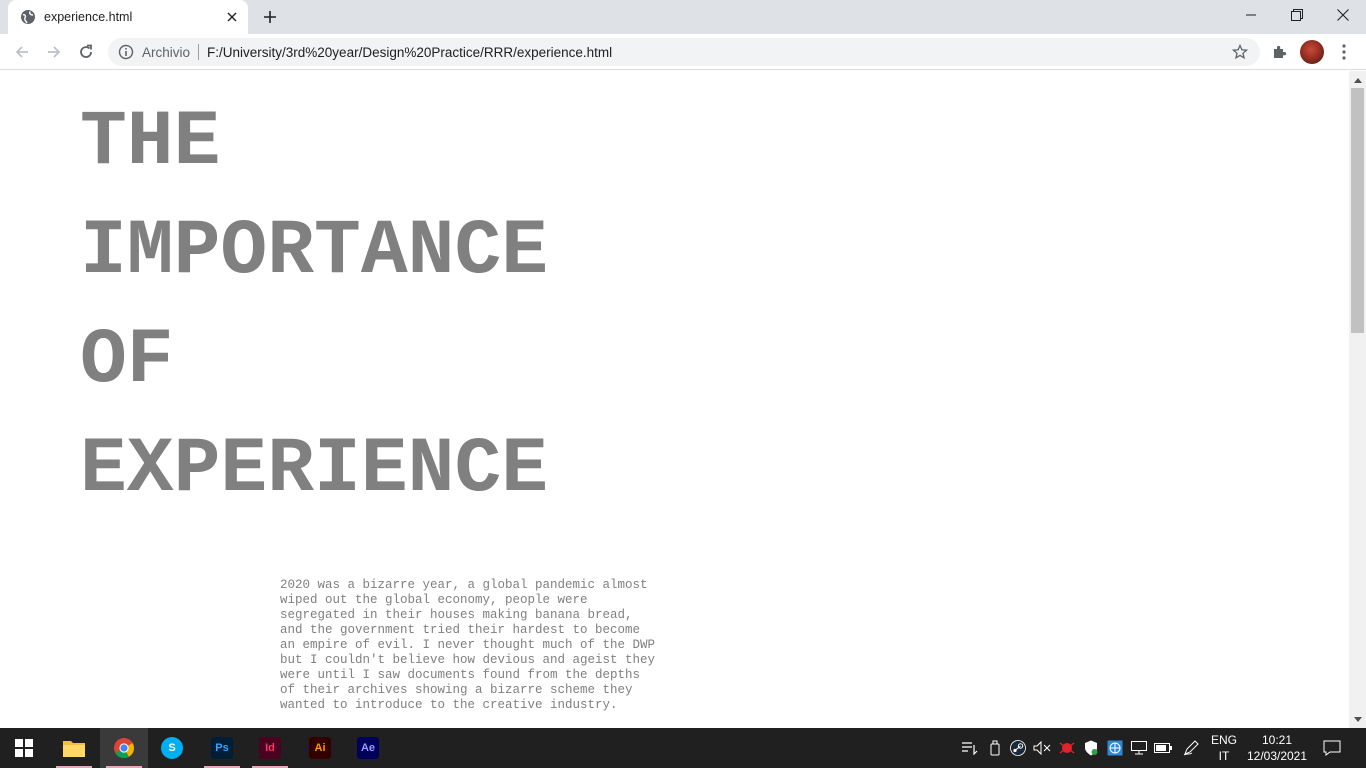  I want to click on restore-icon, so click(1297, 15).